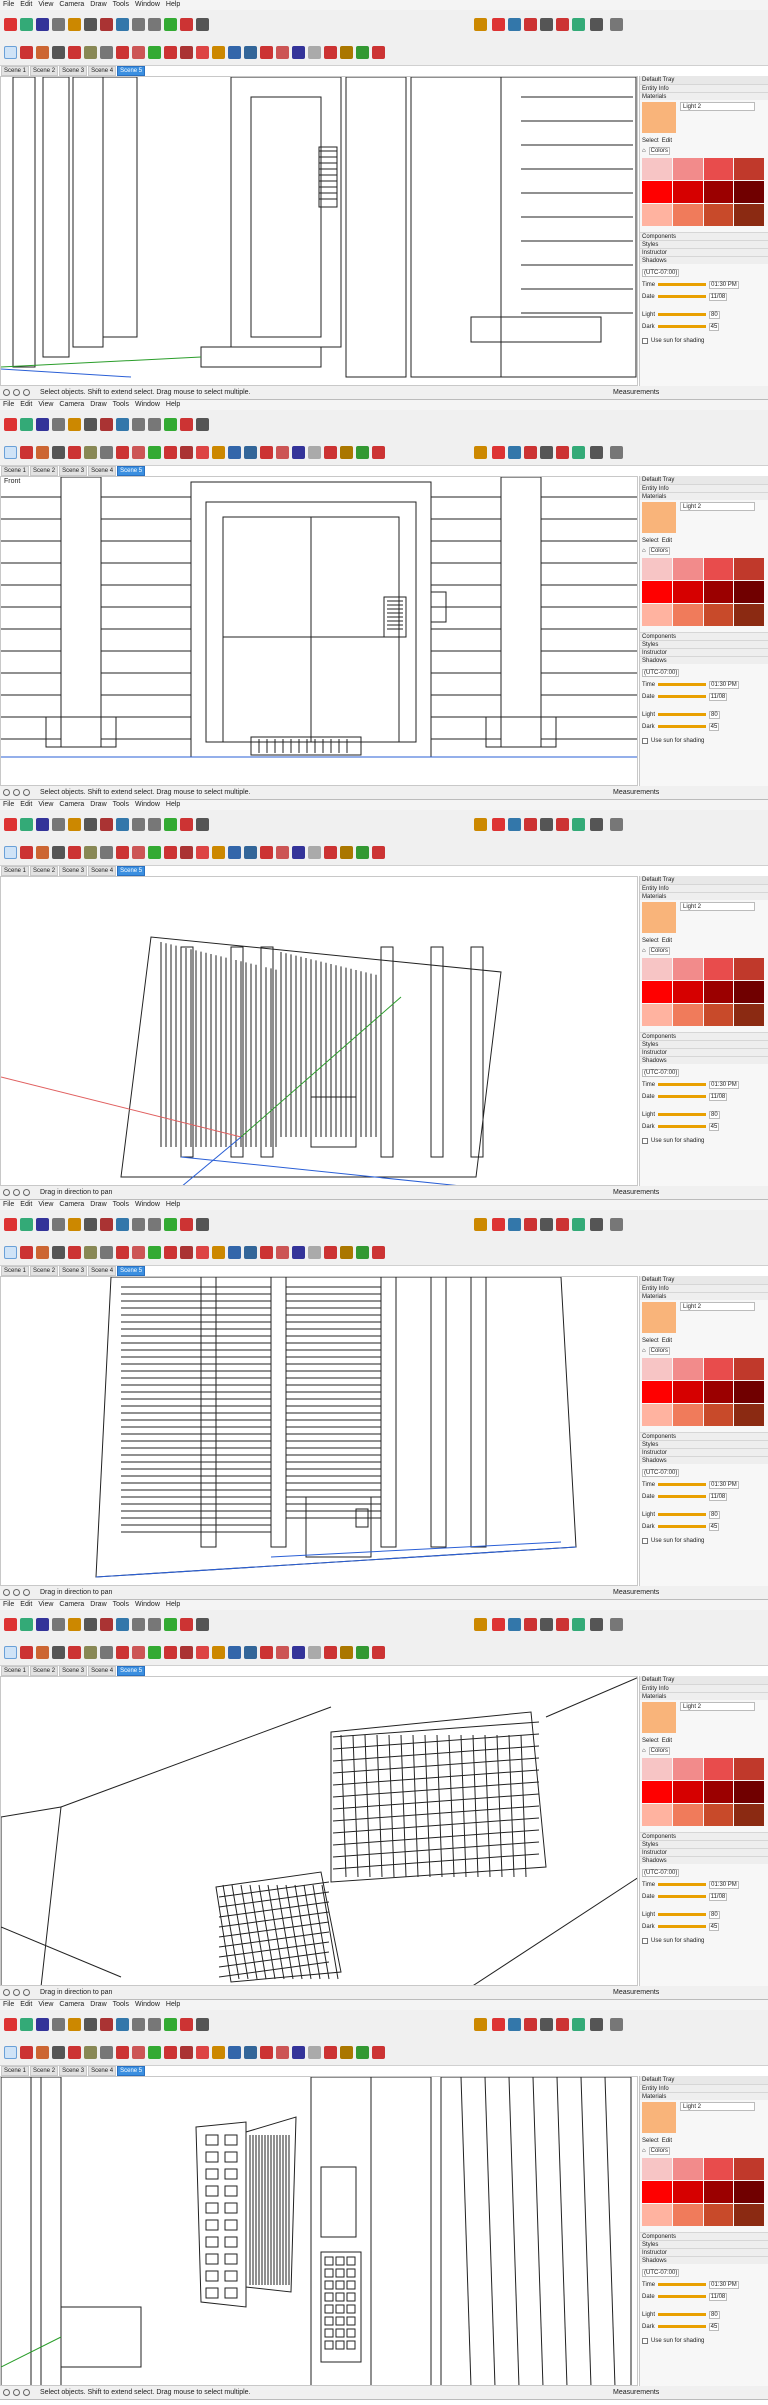 Image resolution: width=768 pixels, height=2405 pixels. Describe the element at coordinates (659, 150) in the screenshot. I see `library-dropdown: Colors` at that location.